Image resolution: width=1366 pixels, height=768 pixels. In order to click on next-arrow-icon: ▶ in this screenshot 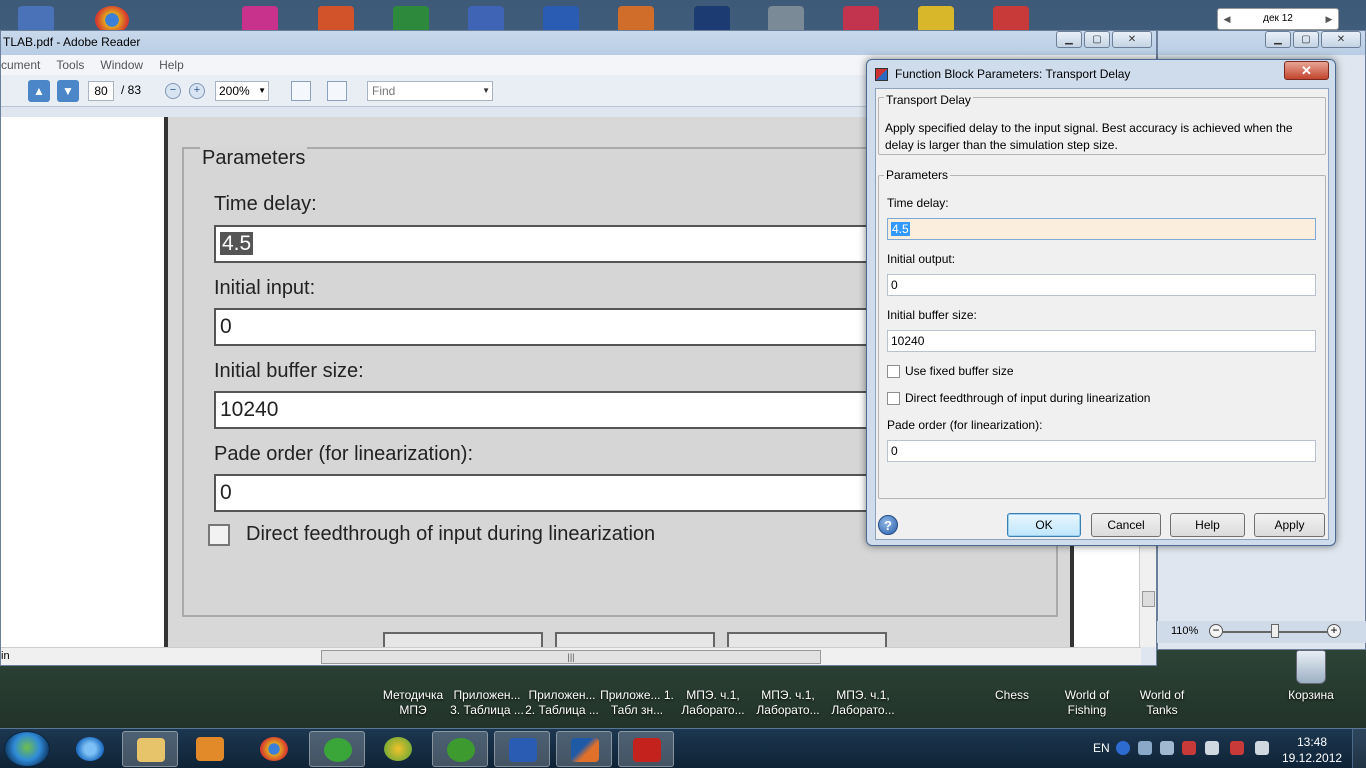, I will do `click(1329, 19)`.